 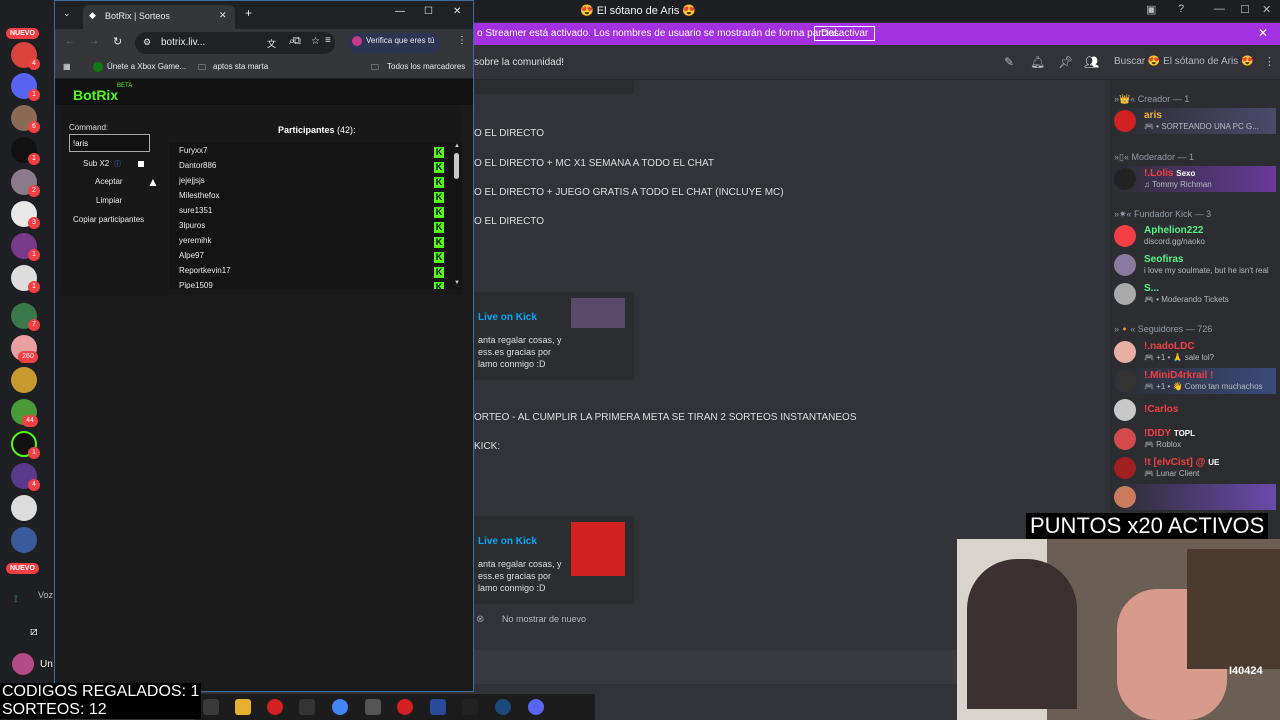 What do you see at coordinates (34, 325) in the screenshot?
I see `server-badge: 7` at bounding box center [34, 325].